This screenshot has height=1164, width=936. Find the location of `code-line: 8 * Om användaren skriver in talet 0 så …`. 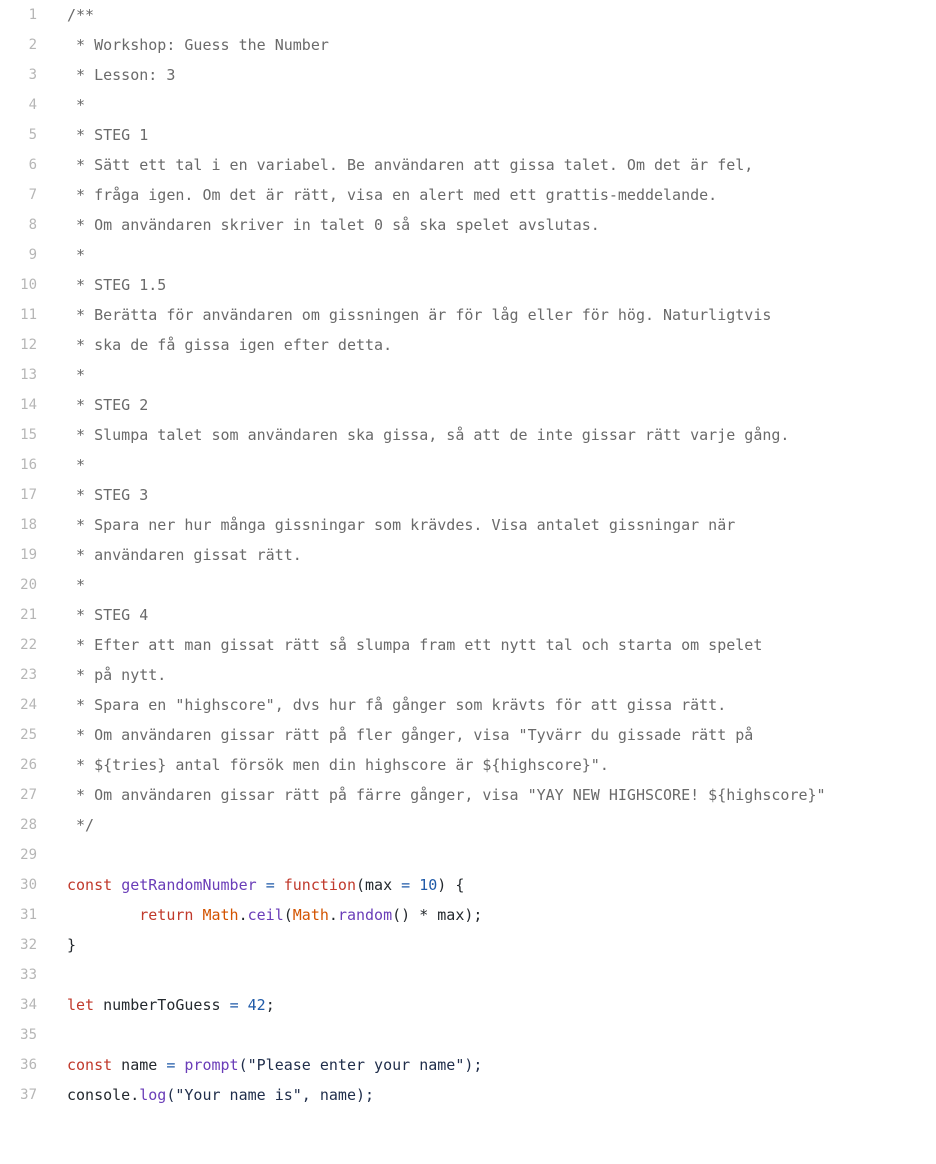

code-line: 8 * Om användaren skriver in talet 0 så … is located at coordinates (468, 225).